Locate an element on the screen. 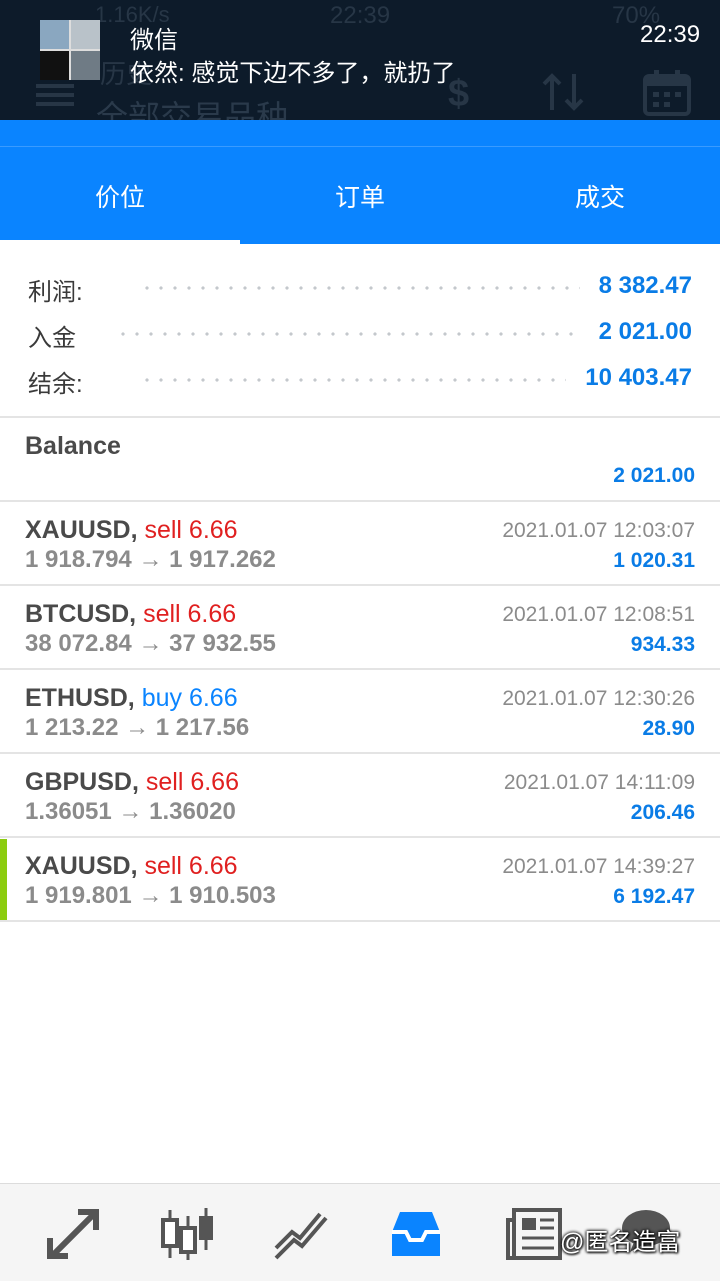  tab-bar-divider is located at coordinates (360, 146).